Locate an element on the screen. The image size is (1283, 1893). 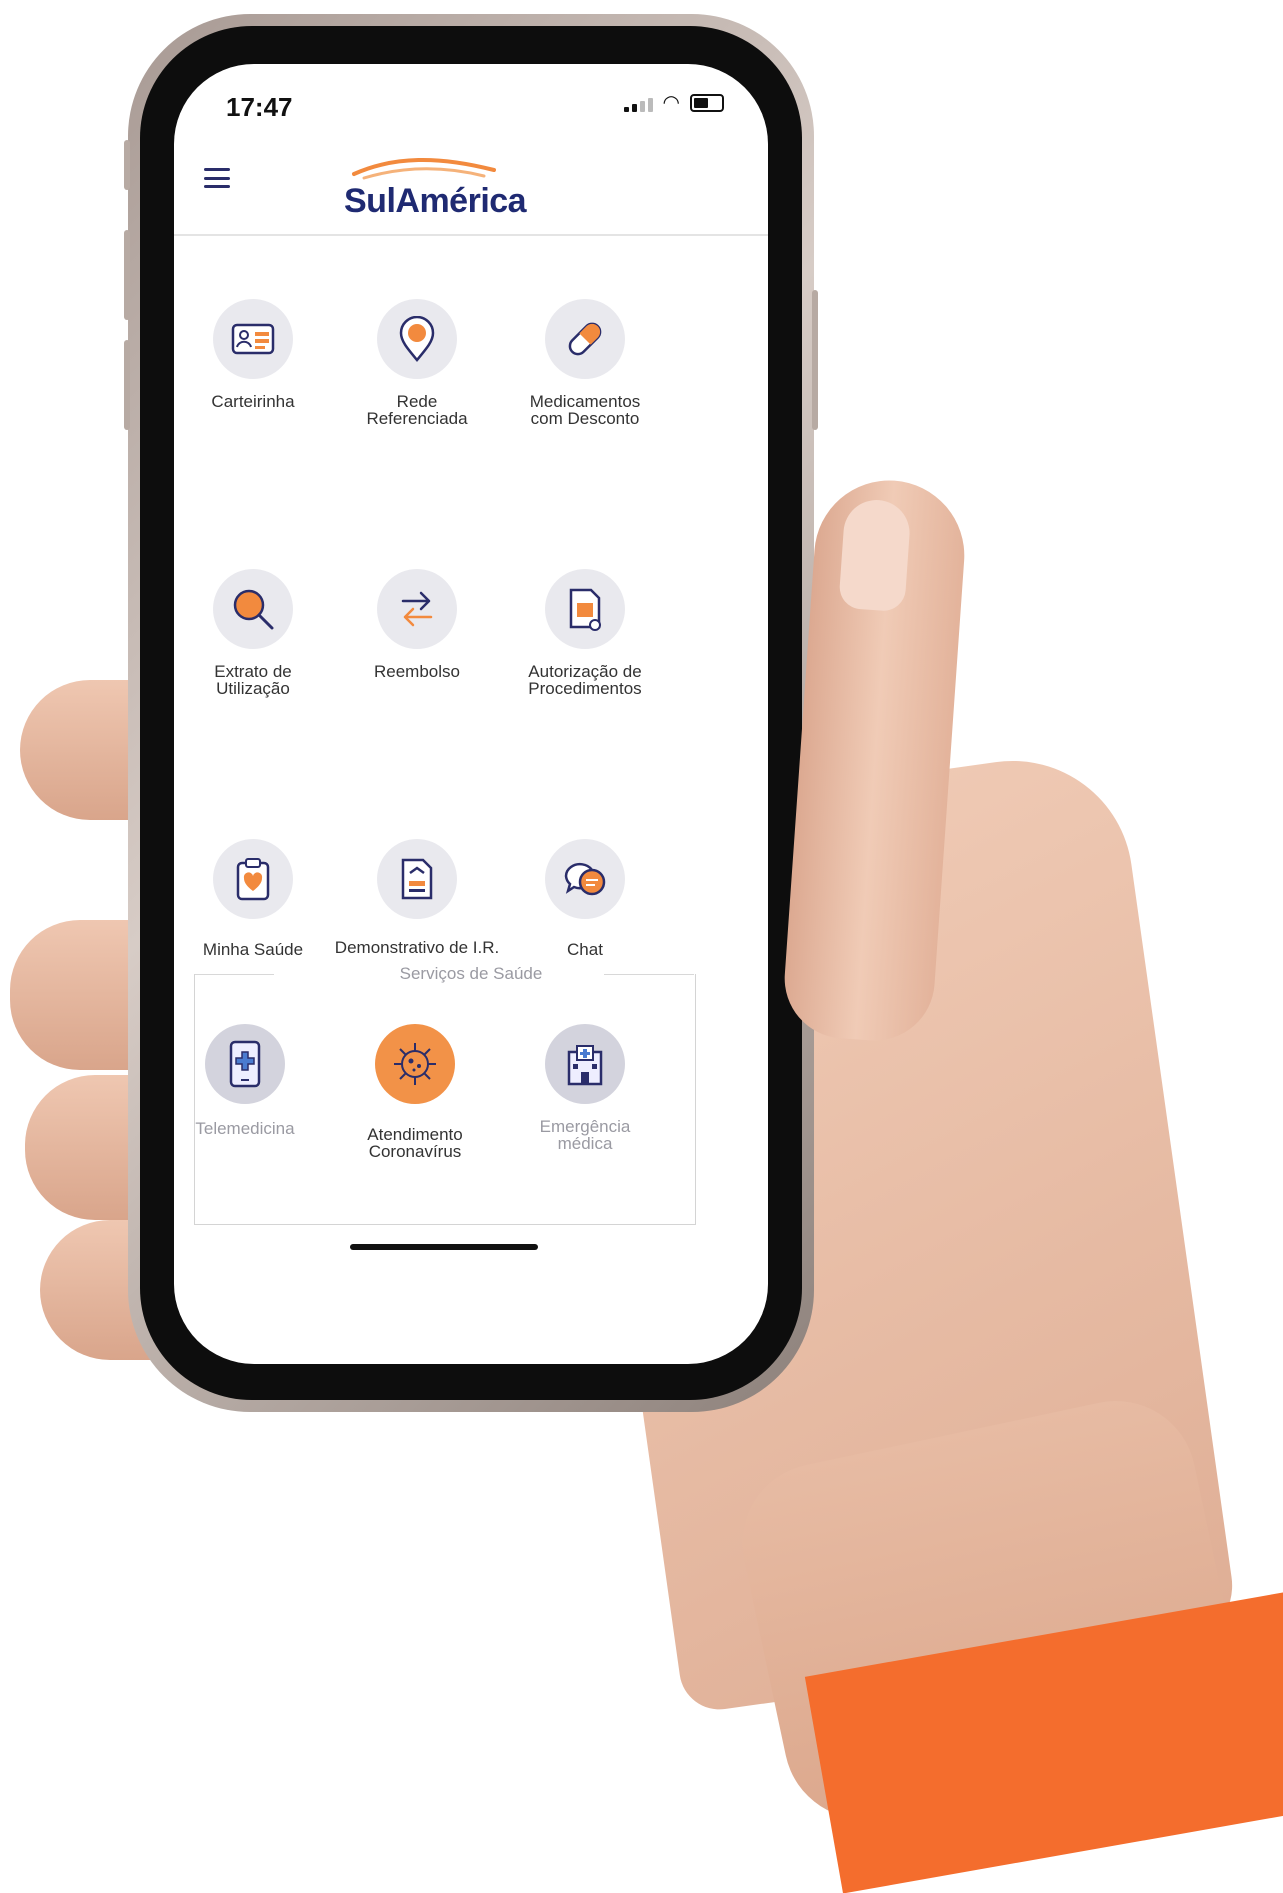
chat-bubbles-icon is located at coordinates (585, 879).